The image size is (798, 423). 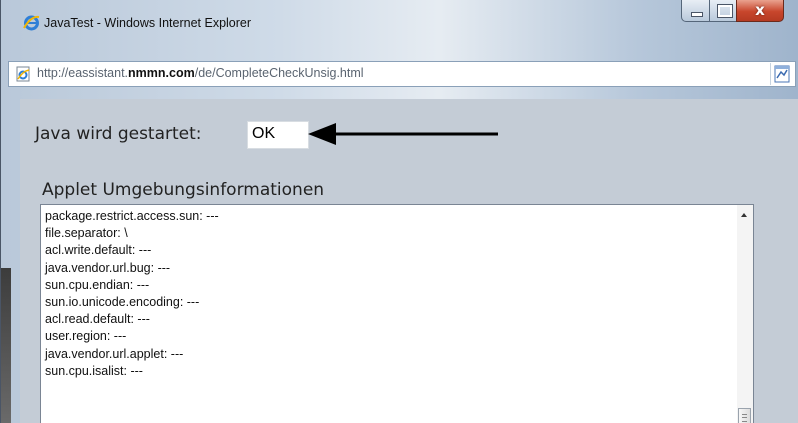 I want to click on scroll-up-arrow-icon, so click(x=744, y=215).